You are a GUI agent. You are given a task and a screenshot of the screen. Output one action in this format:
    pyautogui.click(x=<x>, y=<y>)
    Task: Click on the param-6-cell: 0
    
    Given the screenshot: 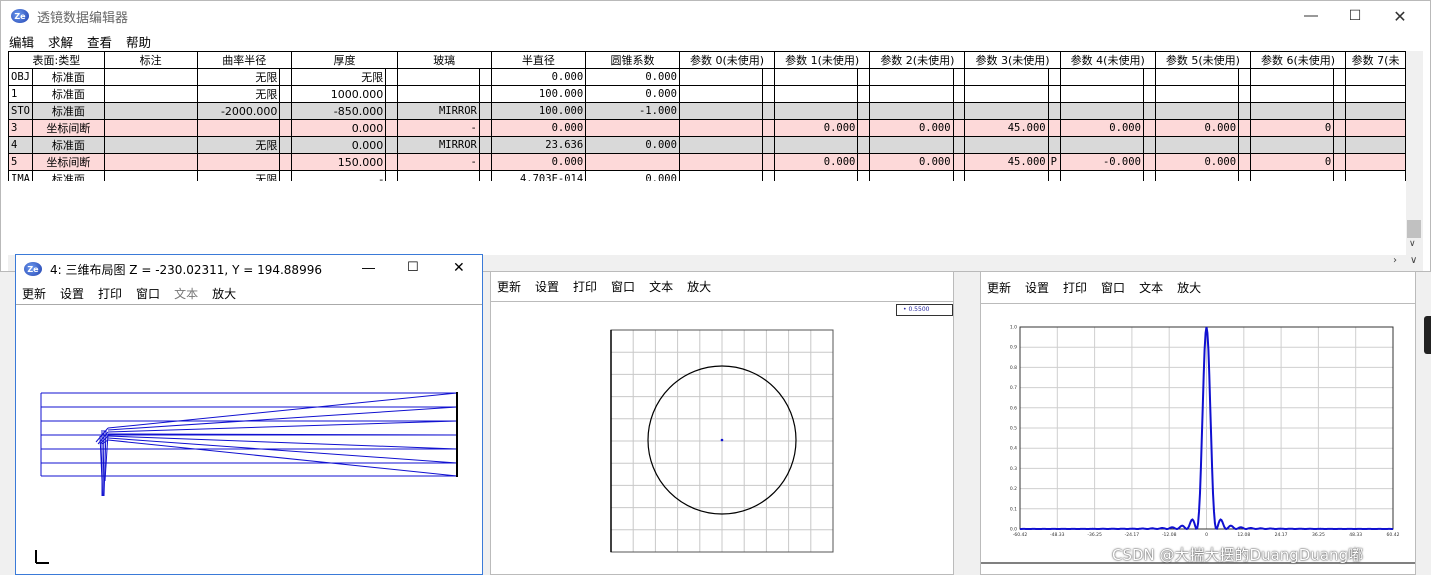 What is the action you would take?
    pyautogui.click(x=1292, y=128)
    